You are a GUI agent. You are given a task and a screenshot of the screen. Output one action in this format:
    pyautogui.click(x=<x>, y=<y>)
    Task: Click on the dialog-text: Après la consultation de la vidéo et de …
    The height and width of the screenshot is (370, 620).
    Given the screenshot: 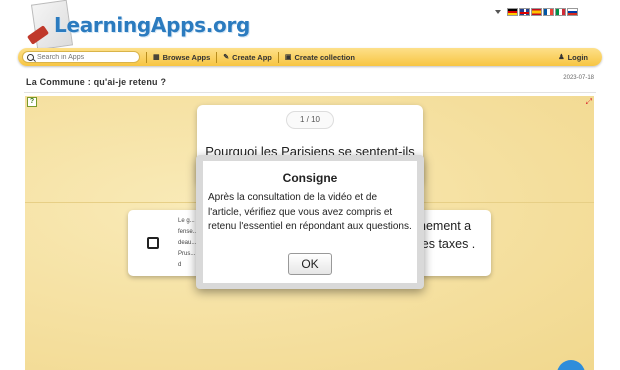 What is the action you would take?
    pyautogui.click(x=310, y=212)
    